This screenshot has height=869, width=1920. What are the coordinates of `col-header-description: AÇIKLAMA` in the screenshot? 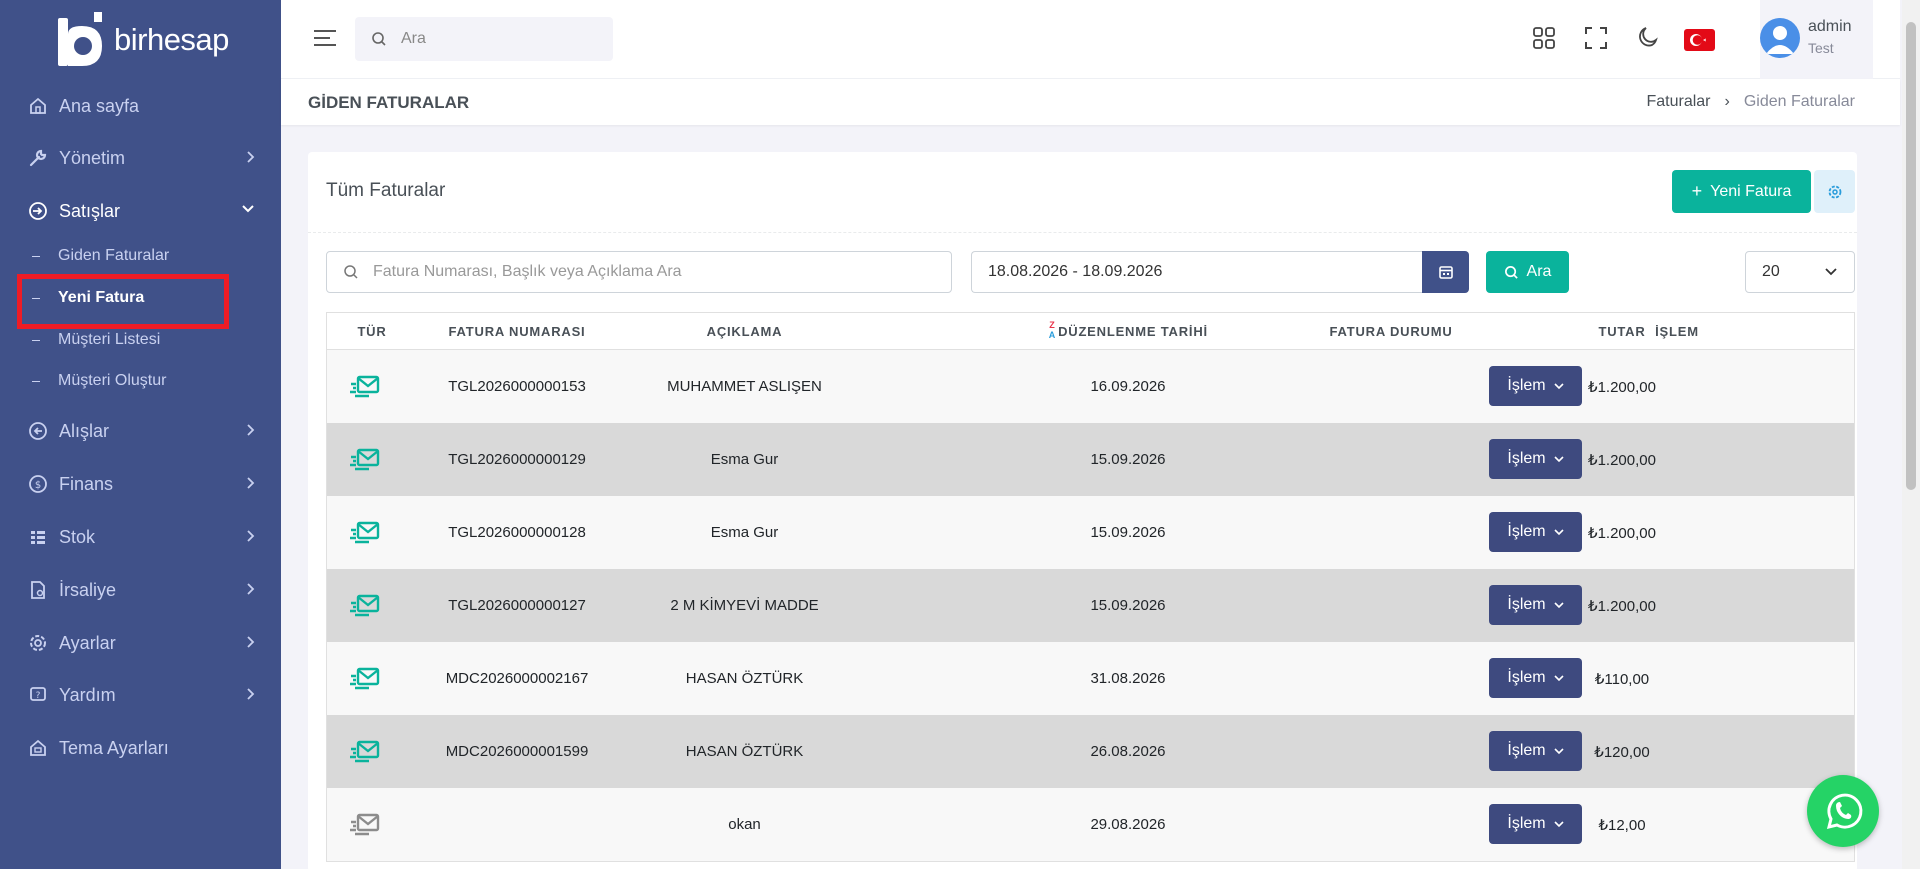 It's located at (744, 331).